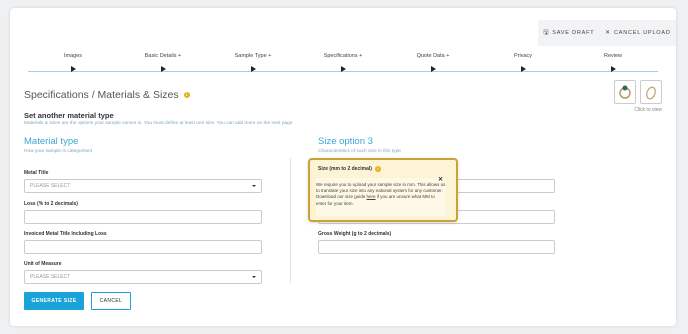  What do you see at coordinates (343, 27) in the screenshot?
I see `top-bar: 🖫 SAVE DRAFT ✕ CANCEL UPLOAD` at bounding box center [343, 27].